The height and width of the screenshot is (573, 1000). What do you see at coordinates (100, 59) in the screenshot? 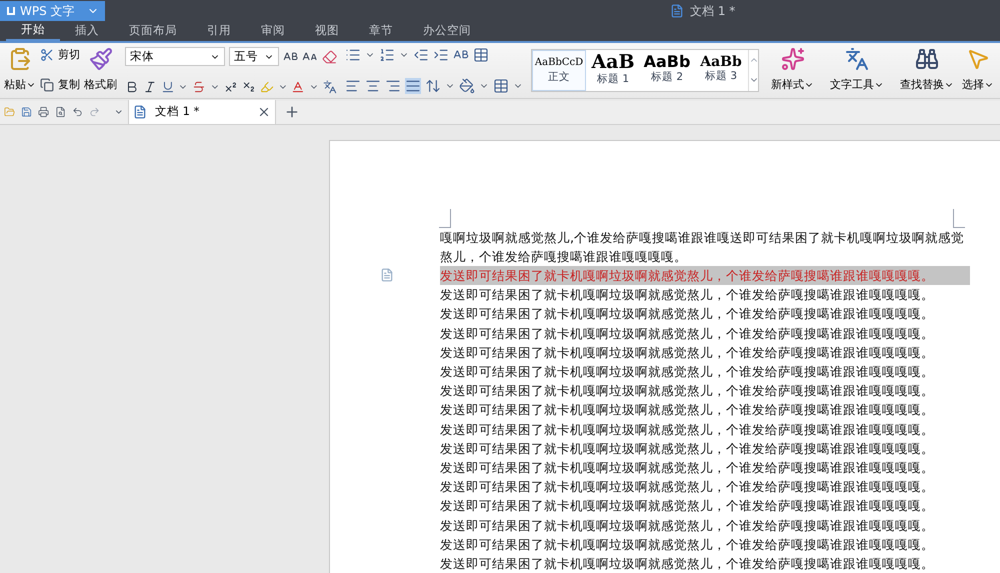
I see `paintbrush-icon` at bounding box center [100, 59].